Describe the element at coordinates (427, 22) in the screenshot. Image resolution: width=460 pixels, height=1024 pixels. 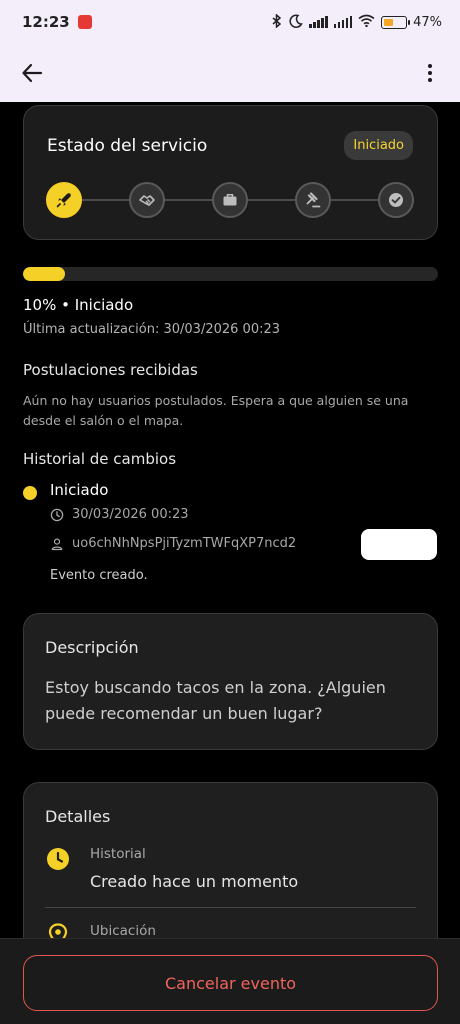
I see `battery-percent: 47%` at that location.